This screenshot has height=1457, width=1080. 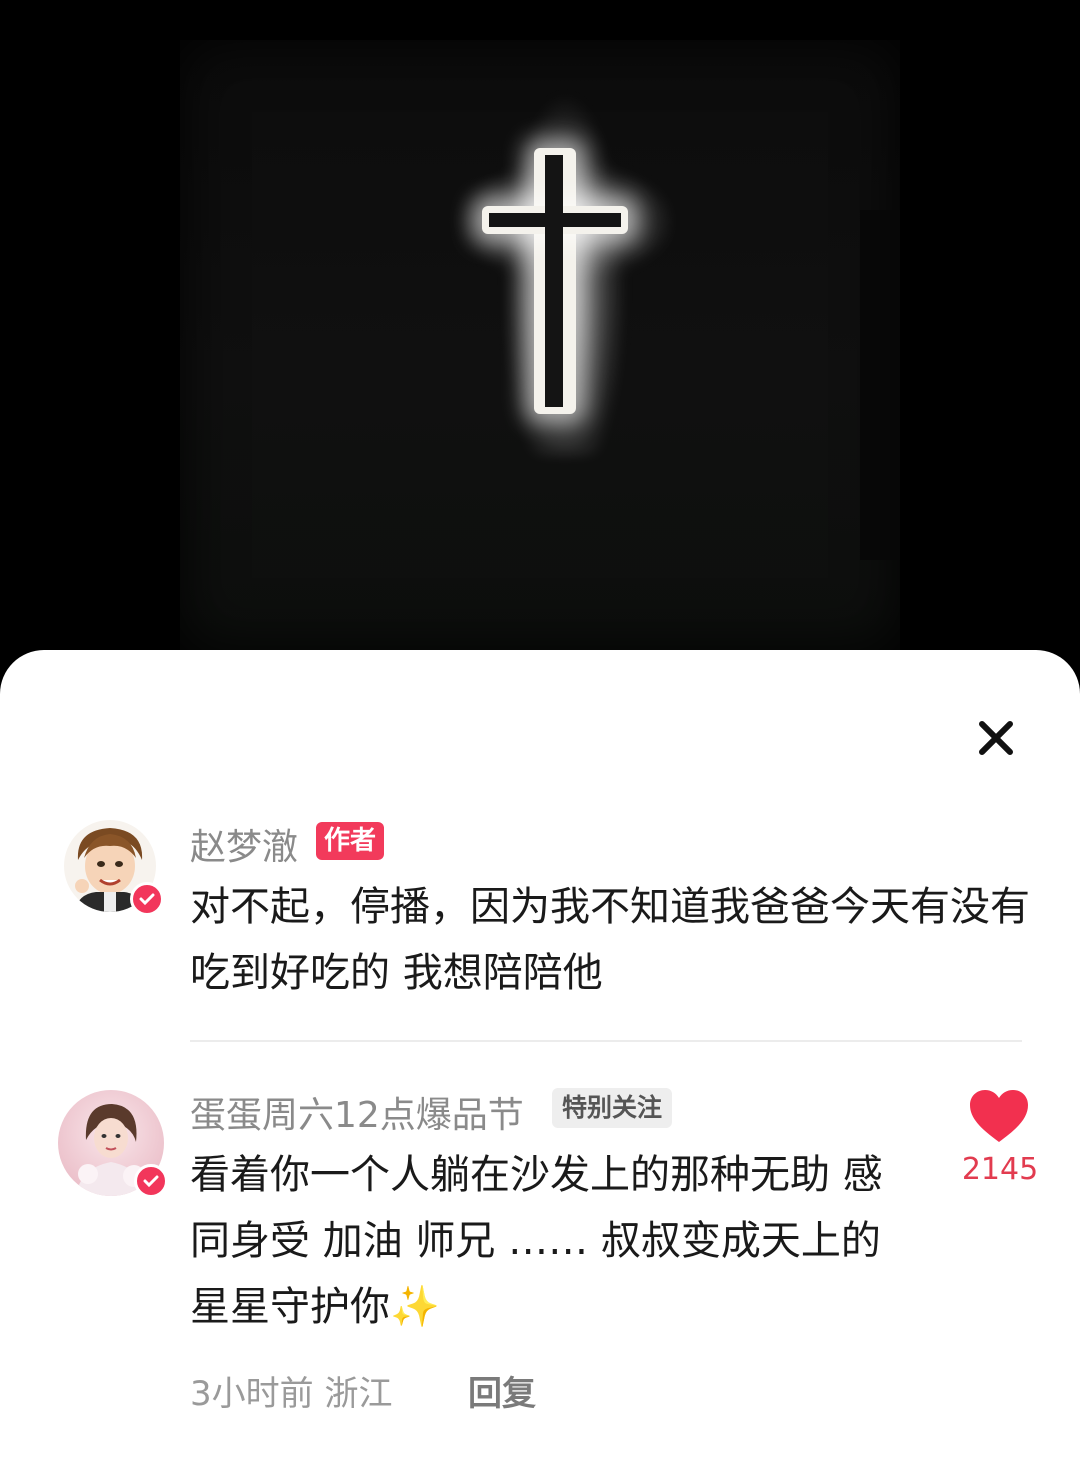 What do you see at coordinates (555, 220) in the screenshot?
I see `cross-icon-bar` at bounding box center [555, 220].